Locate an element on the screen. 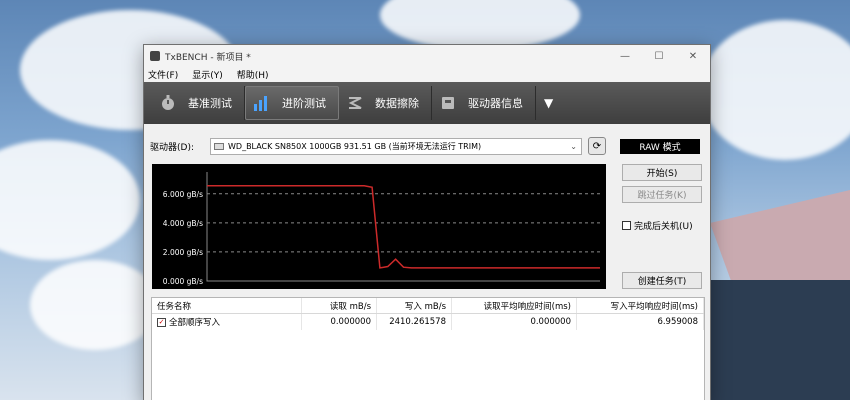 The height and width of the screenshot is (400, 850). write-cell: 2410.261578 is located at coordinates (414, 322).